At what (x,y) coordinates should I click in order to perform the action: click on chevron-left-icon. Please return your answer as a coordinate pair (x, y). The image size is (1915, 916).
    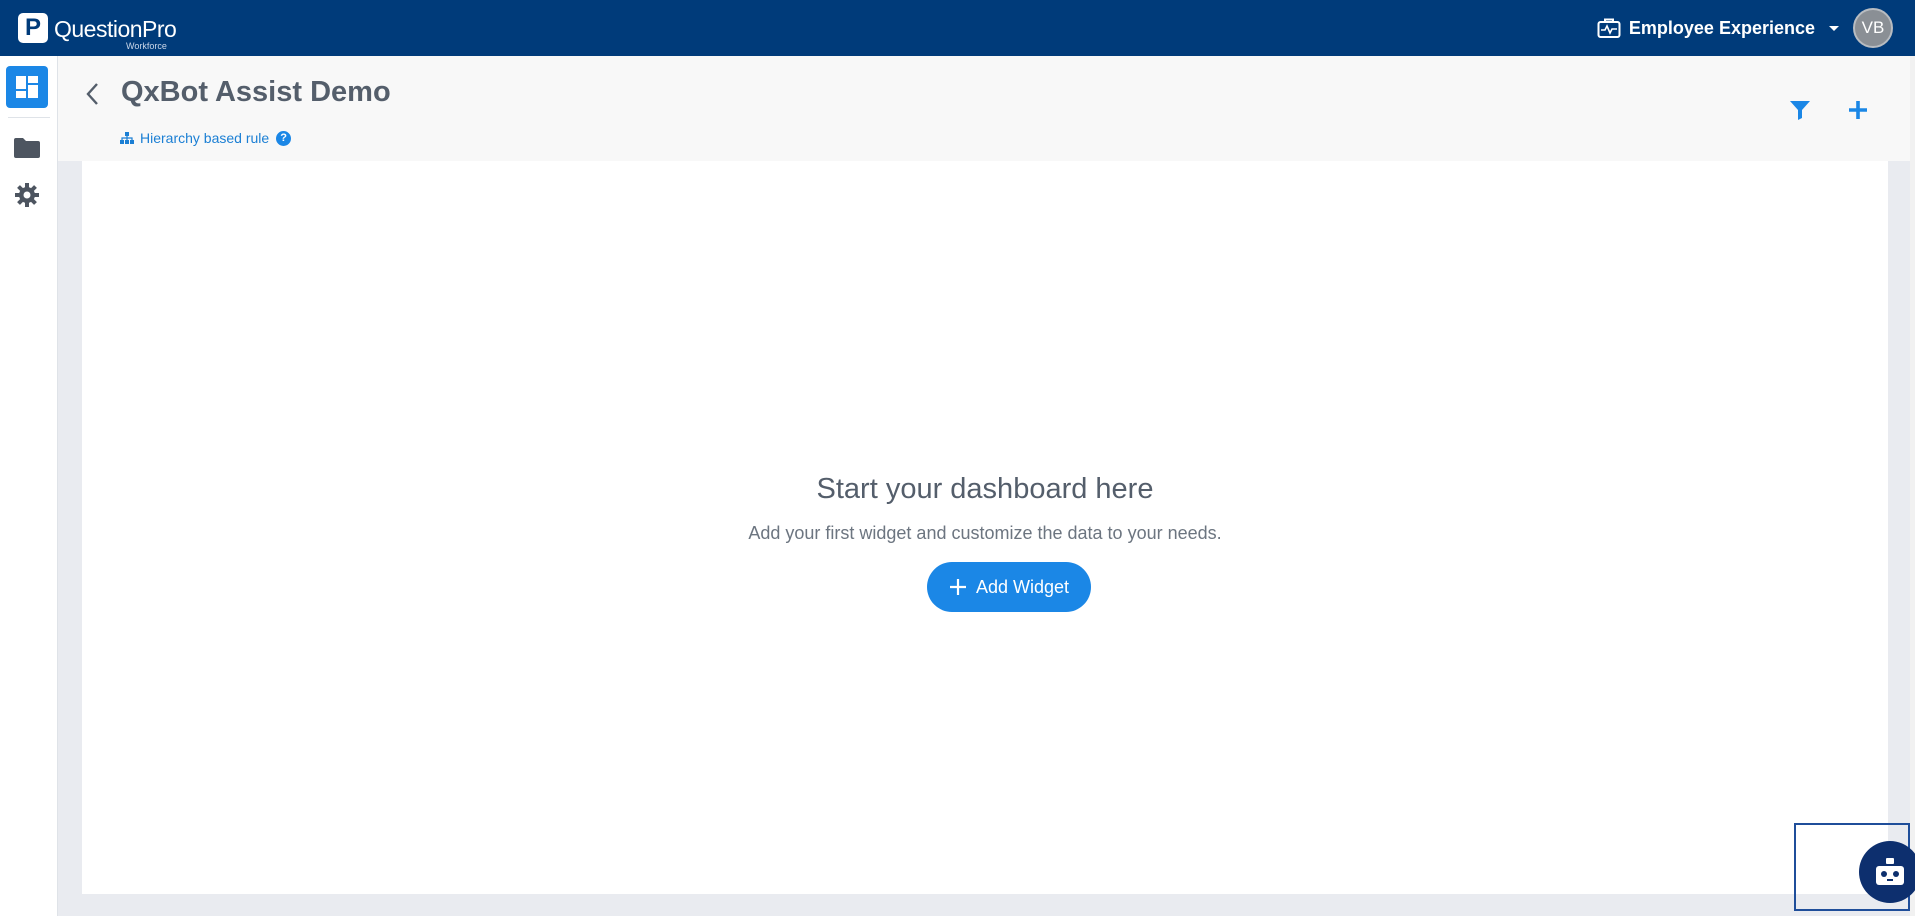
    Looking at the image, I should click on (92, 94).